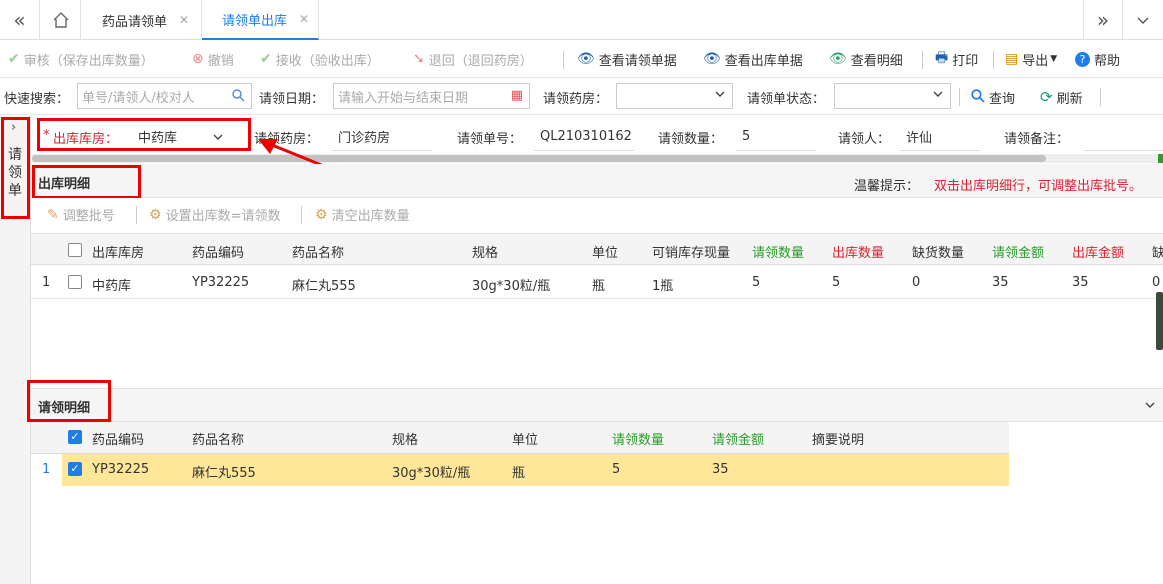 The height and width of the screenshot is (584, 1163). Describe the element at coordinates (627, 59) in the screenshot. I see `view-request-button: 👁 查看请领单据` at that location.